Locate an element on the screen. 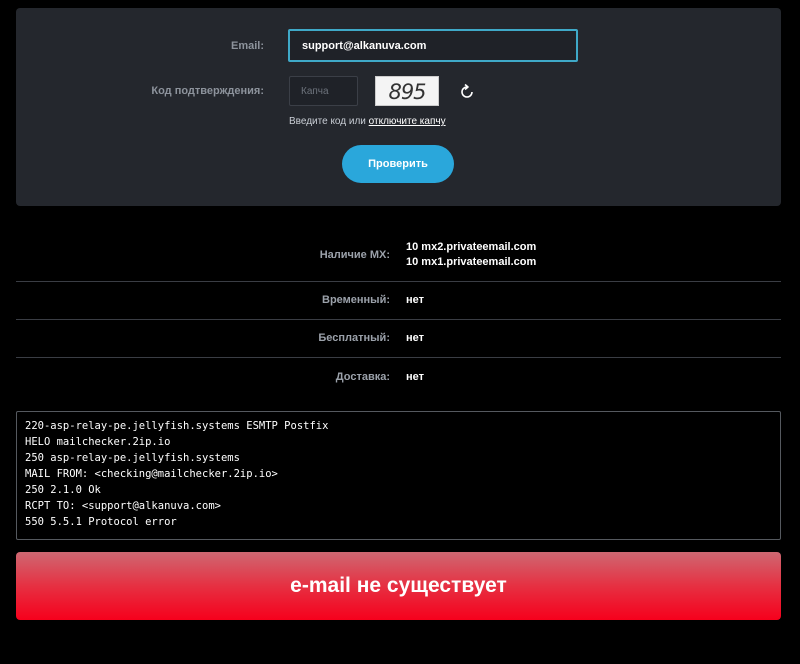  free-value: нет is located at coordinates (415, 338).